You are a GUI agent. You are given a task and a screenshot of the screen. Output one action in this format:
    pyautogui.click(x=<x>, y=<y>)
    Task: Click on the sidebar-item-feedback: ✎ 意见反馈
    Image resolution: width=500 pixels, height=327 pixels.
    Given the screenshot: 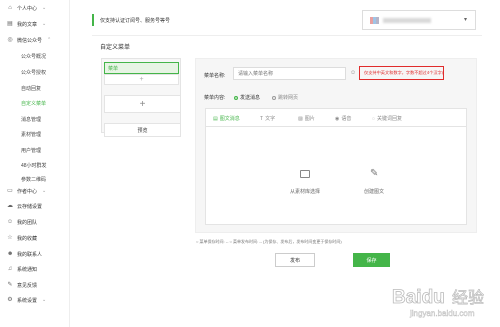 What is the action you would take?
    pyautogui.click(x=22, y=285)
    